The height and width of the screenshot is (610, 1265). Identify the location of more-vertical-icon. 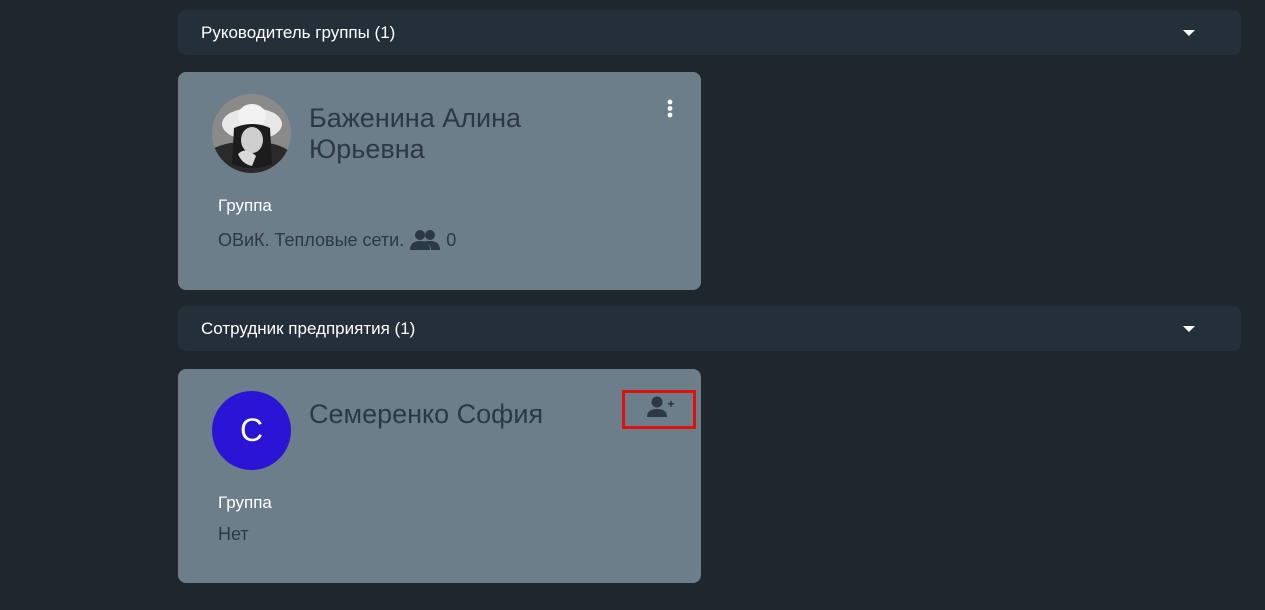
(670, 109).